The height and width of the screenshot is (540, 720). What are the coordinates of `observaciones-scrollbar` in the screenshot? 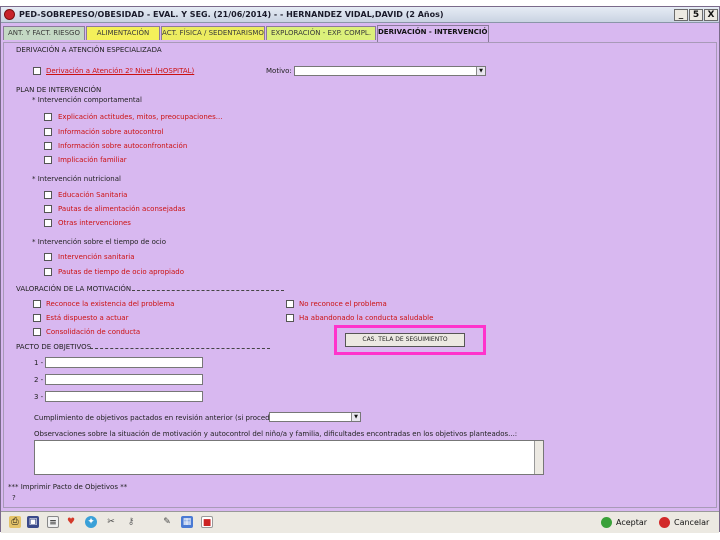 It's located at (538, 457).